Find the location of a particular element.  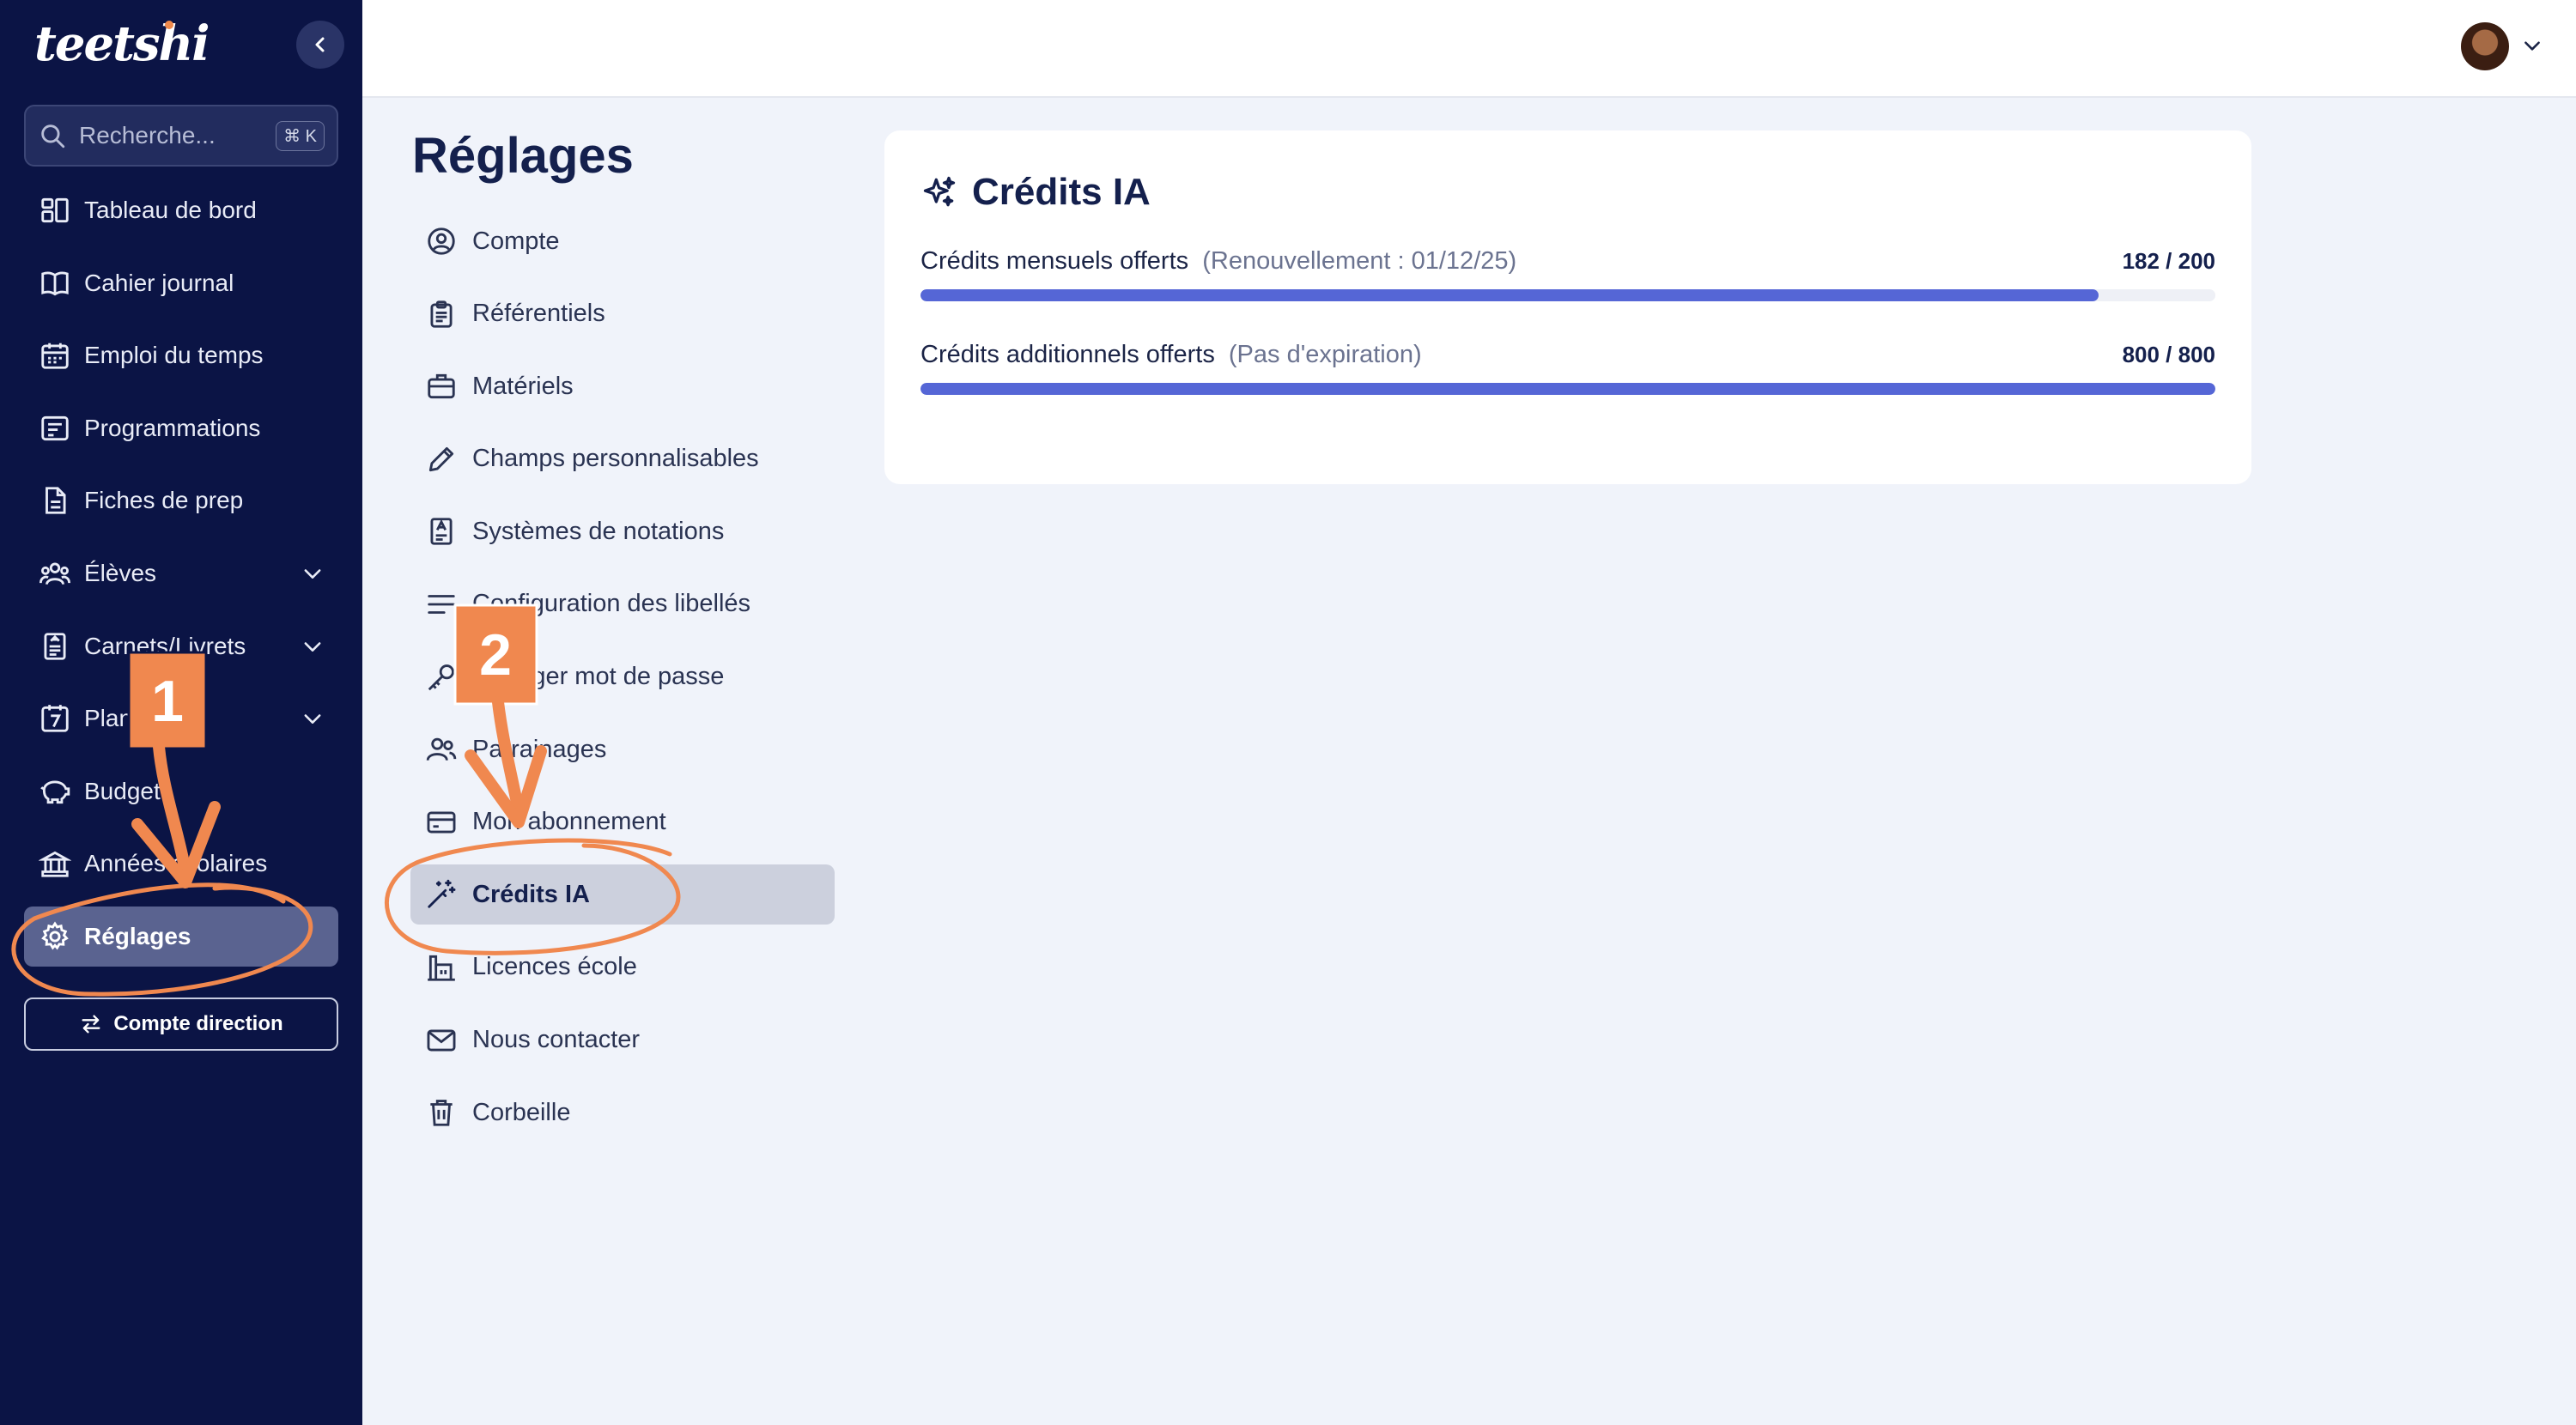

settings-item-champs-personnalisables: Champs personnalisables is located at coordinates (622, 459).